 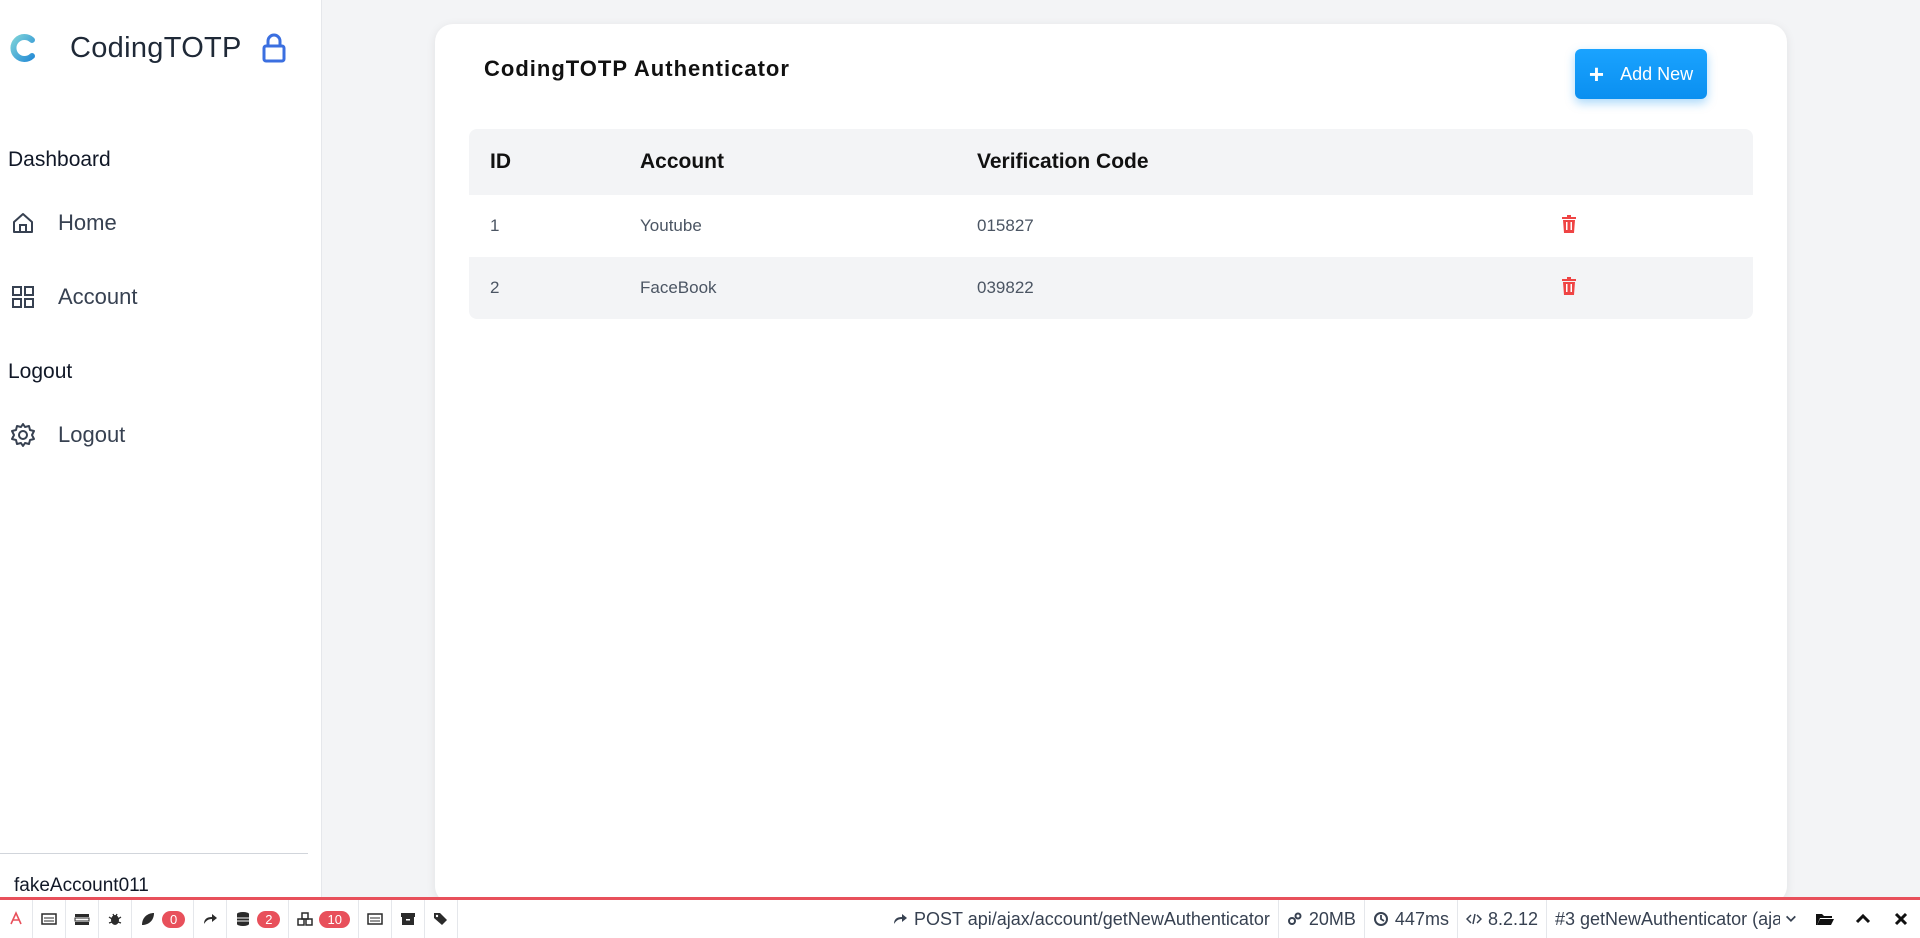 What do you see at coordinates (160, 223) in the screenshot?
I see `sidebar-item-home: Home` at bounding box center [160, 223].